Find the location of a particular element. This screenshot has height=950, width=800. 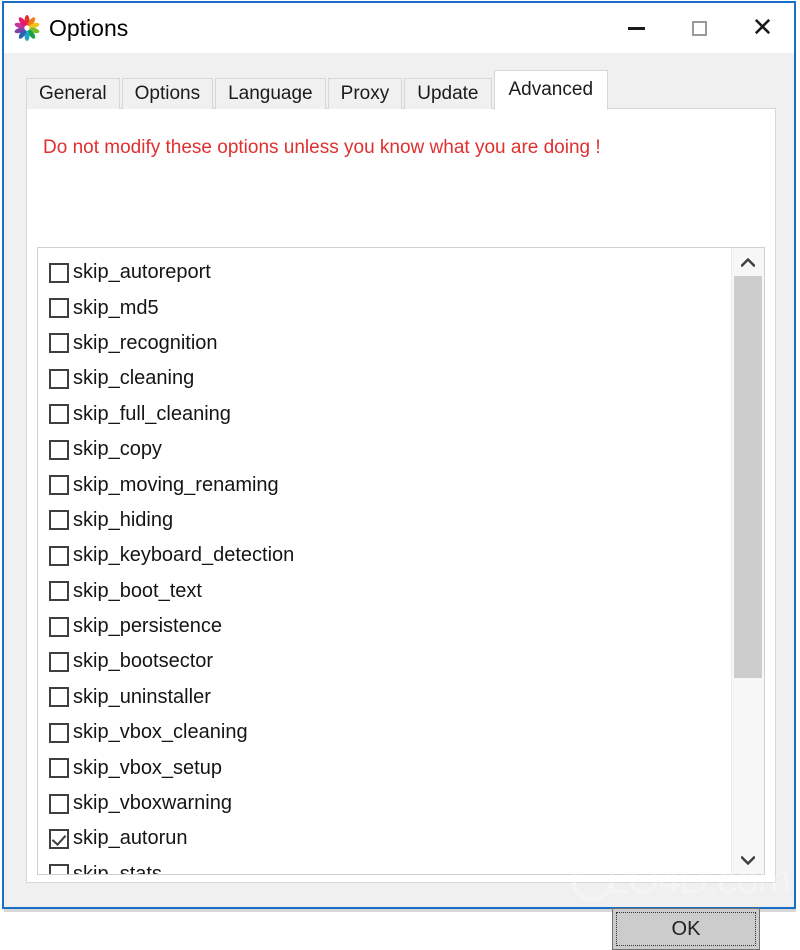

close-icon: ✕ is located at coordinates (762, 28).